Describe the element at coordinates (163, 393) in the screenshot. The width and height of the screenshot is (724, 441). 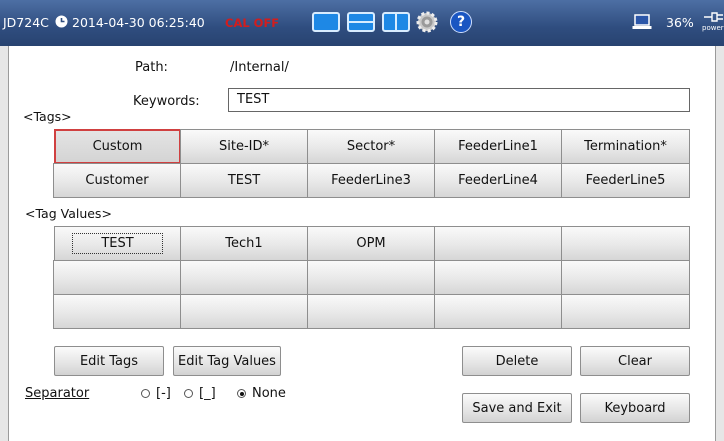
I see `radio-label: [-]` at that location.